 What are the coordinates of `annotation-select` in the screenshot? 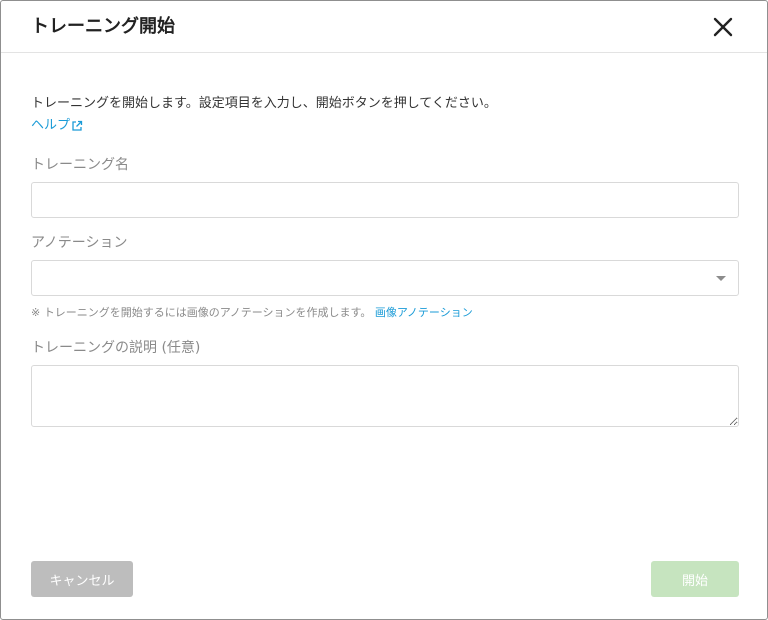 It's located at (385, 278).